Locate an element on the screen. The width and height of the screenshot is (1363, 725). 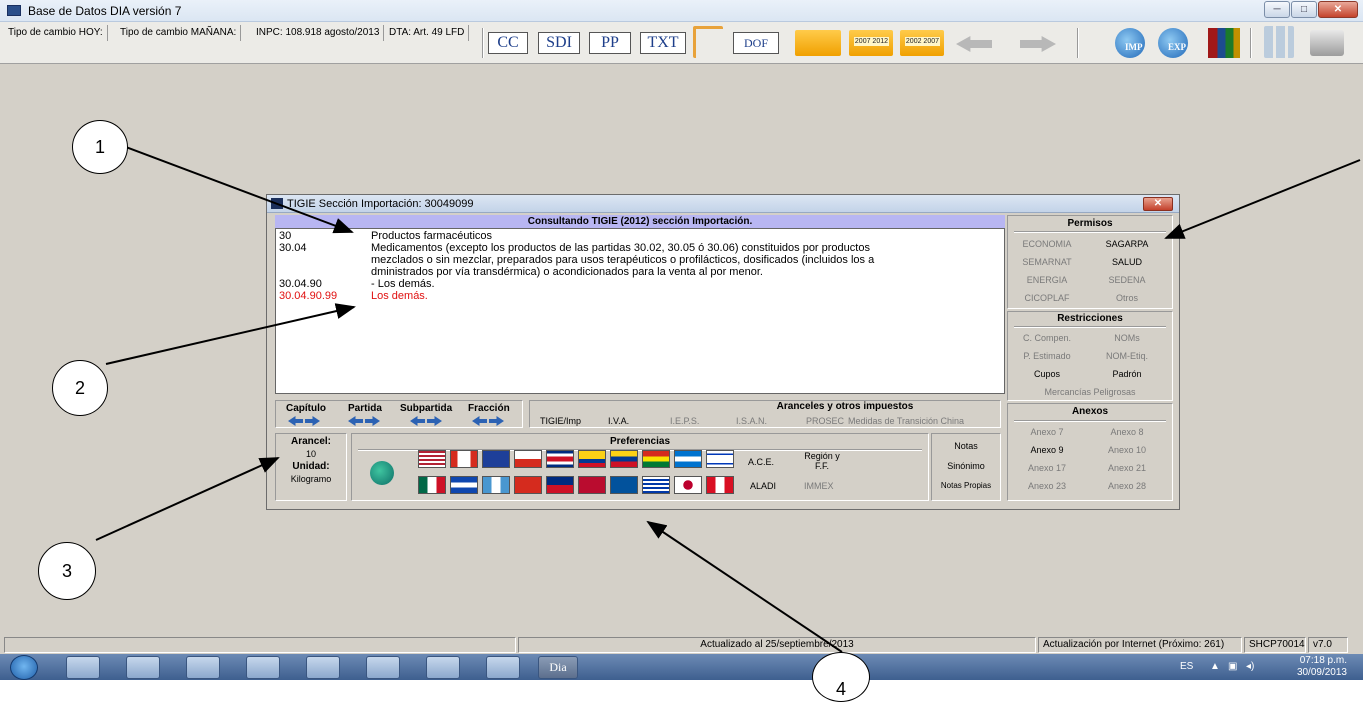
volume-icon: ◂) is located at coordinates (1250, 667).